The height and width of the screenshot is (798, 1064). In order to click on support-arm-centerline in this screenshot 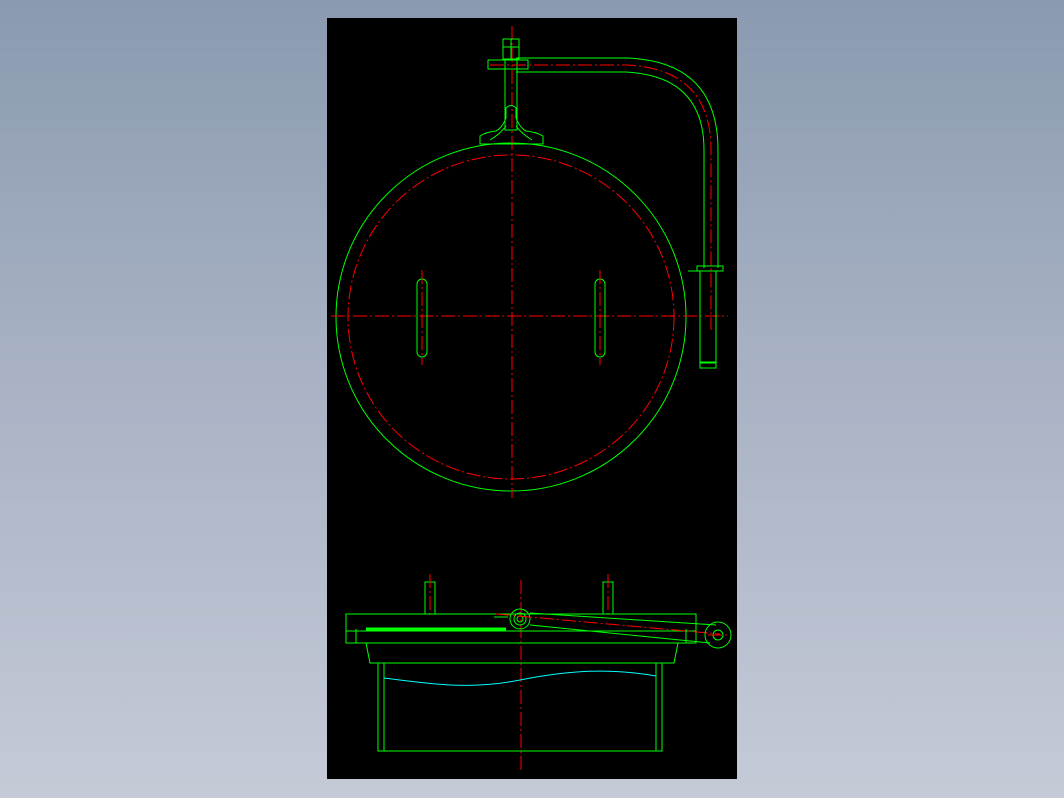, I will do `click(601, 197)`.